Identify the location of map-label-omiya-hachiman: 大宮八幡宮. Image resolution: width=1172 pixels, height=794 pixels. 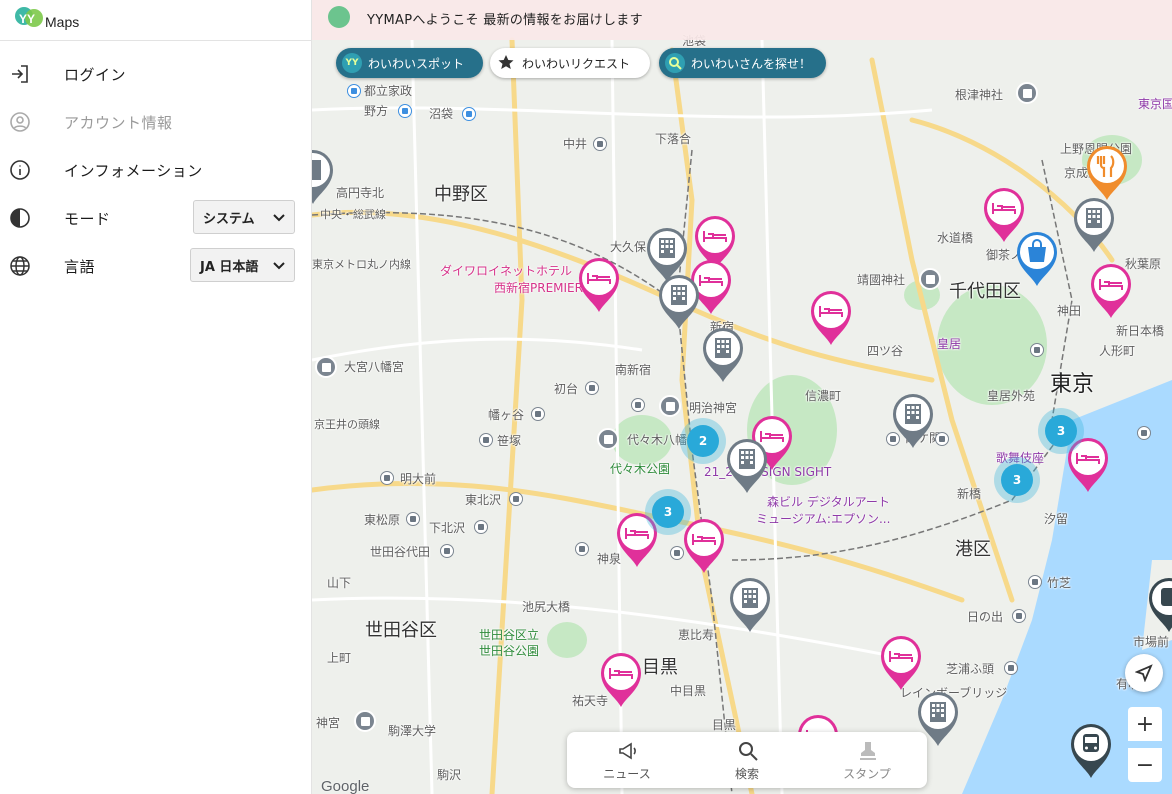
(374, 367).